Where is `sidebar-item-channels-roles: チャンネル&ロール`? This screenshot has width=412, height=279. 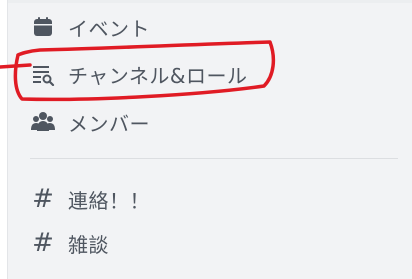 sidebar-item-channels-roles: チャンネル&ロール is located at coordinates (139, 74).